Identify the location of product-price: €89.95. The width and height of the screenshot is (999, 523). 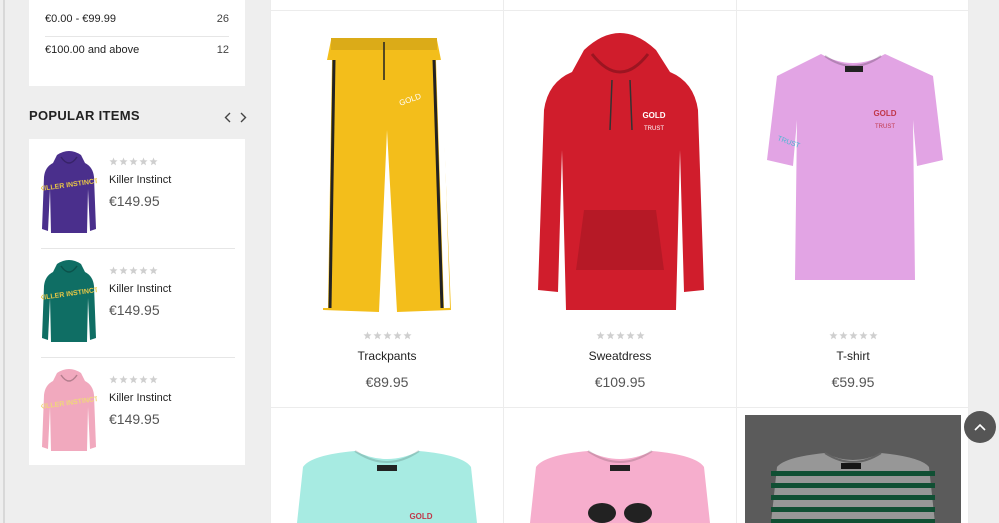
(387, 382).